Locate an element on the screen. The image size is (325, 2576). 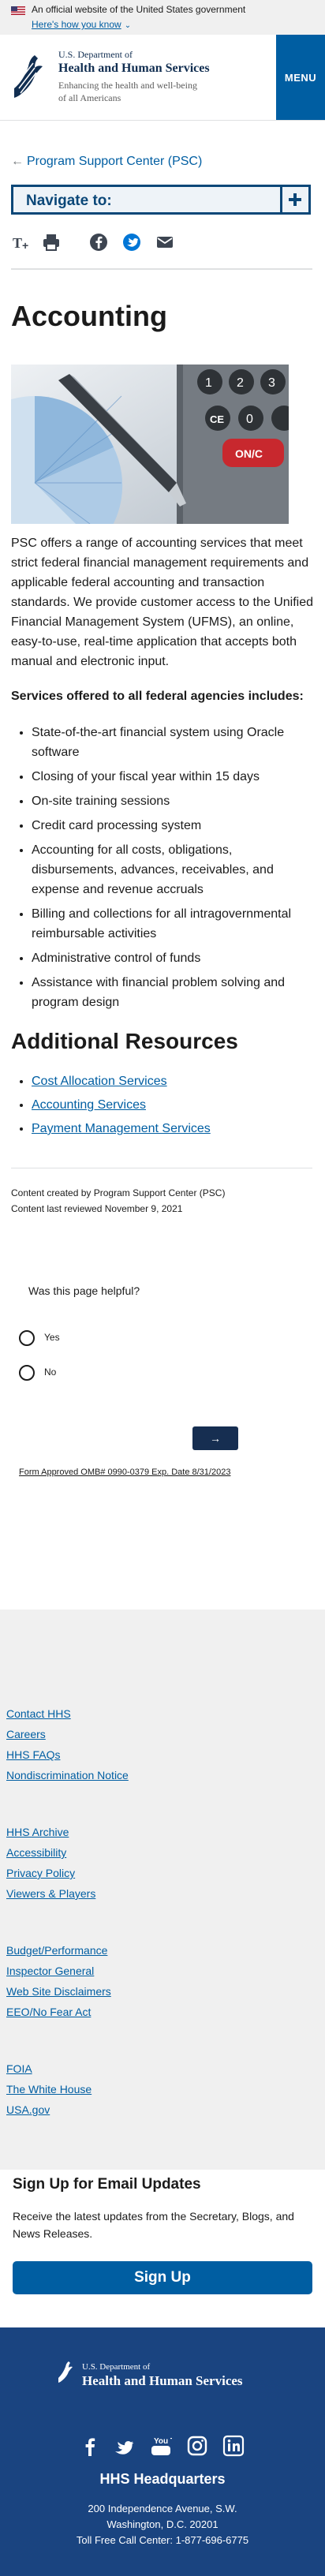
heres-how-you-know-link: Here's how you know ⌄ is located at coordinates (81, 24).